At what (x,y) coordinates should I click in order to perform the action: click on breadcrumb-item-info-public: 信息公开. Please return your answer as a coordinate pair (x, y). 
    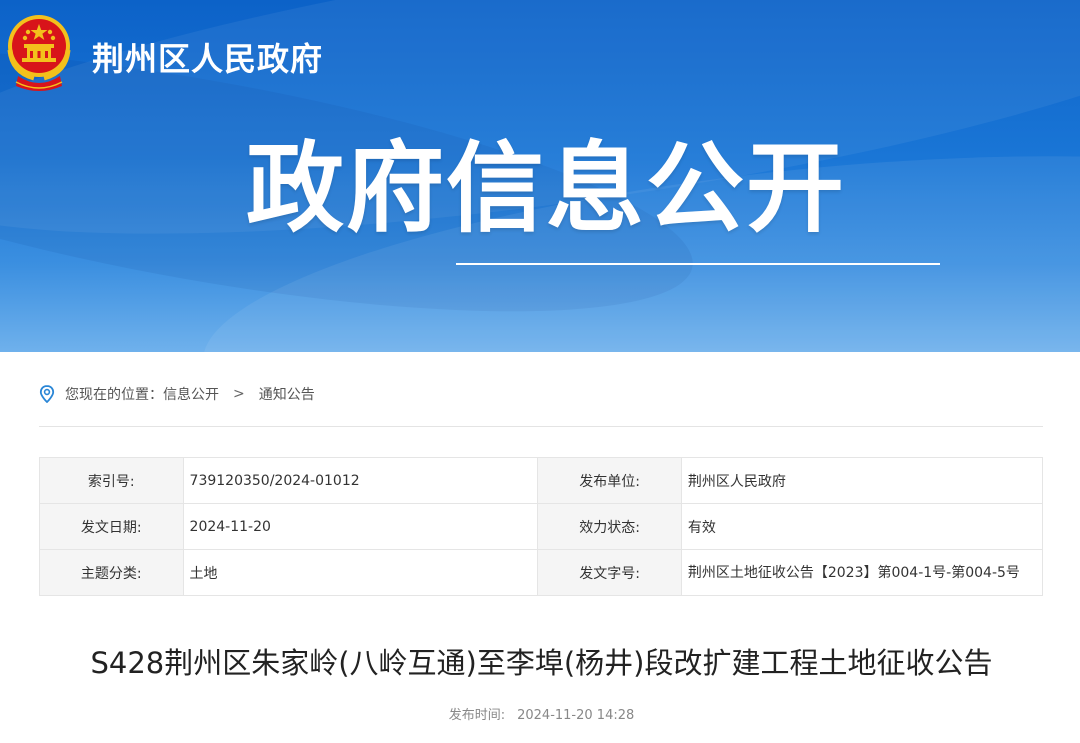
    Looking at the image, I should click on (191, 394).